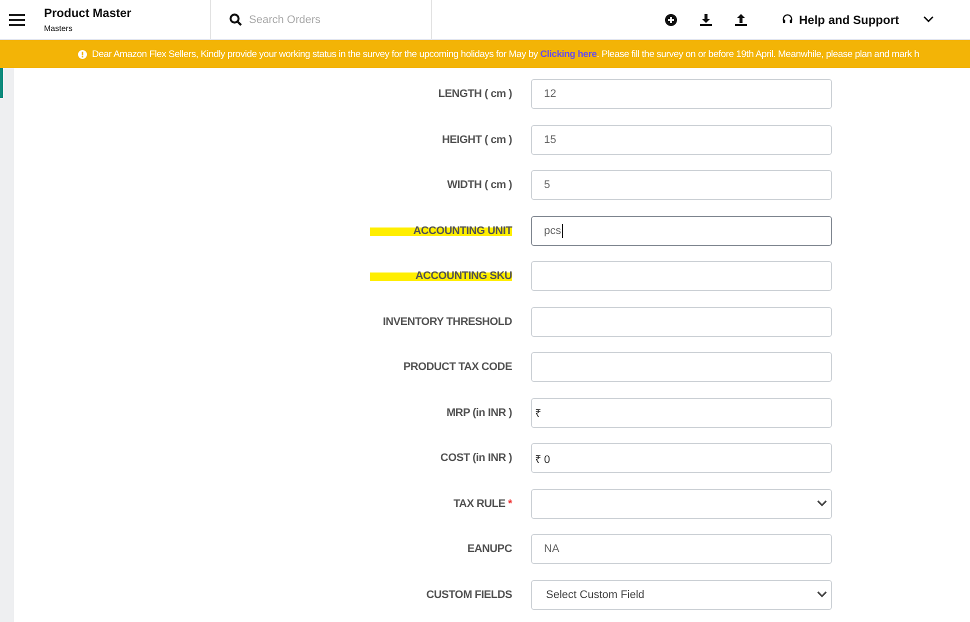 Image resolution: width=970 pixels, height=622 pixels. What do you see at coordinates (681, 413) in the screenshot?
I see `currency-field: ₹` at bounding box center [681, 413].